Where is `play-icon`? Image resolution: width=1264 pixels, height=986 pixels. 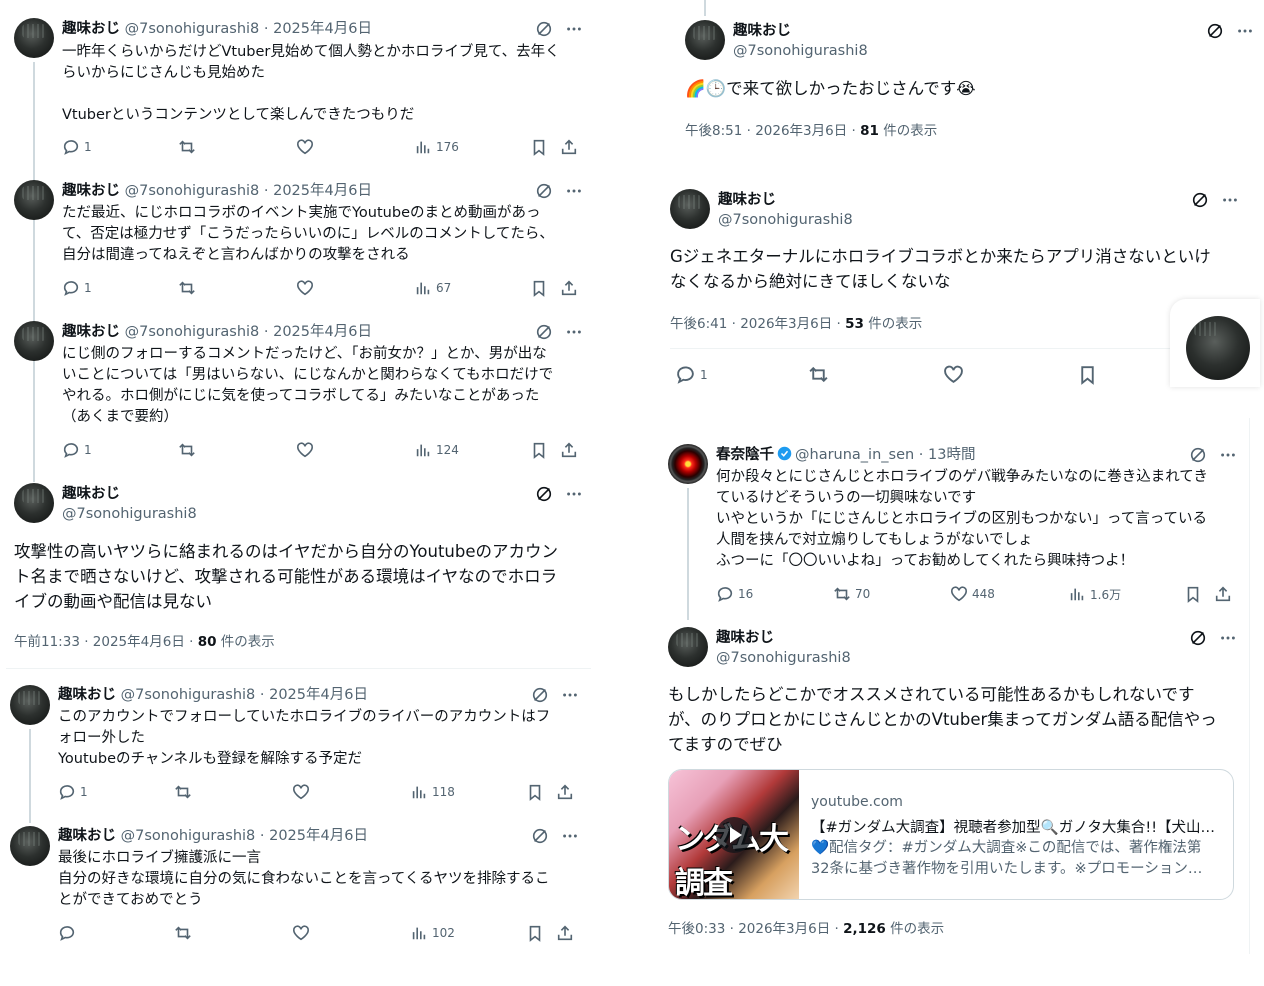
play-icon is located at coordinates (734, 835).